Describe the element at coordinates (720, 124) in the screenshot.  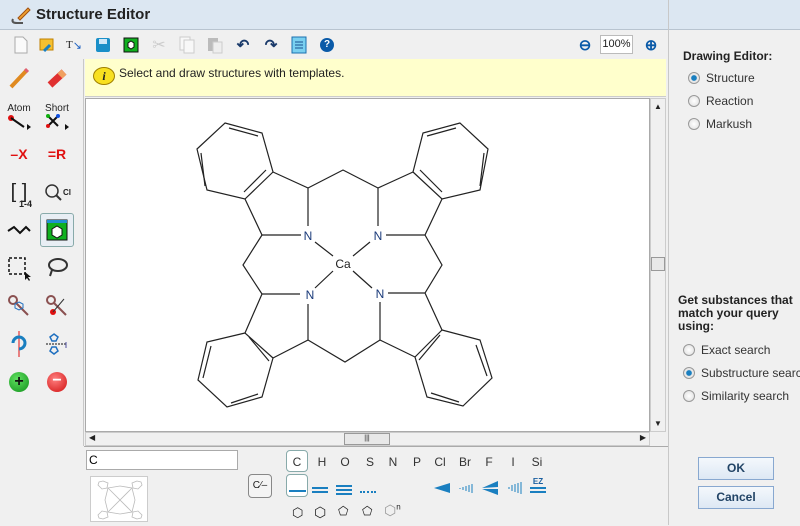
I see `radio-markush: Markush` at that location.